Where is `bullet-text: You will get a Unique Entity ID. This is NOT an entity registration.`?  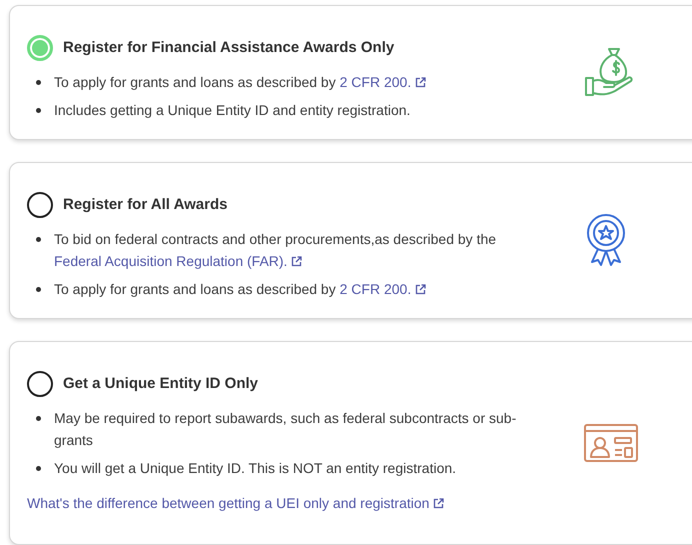
bullet-text: You will get a Unique Entity ID. This is NOT an entity registration. is located at coordinates (256, 468).